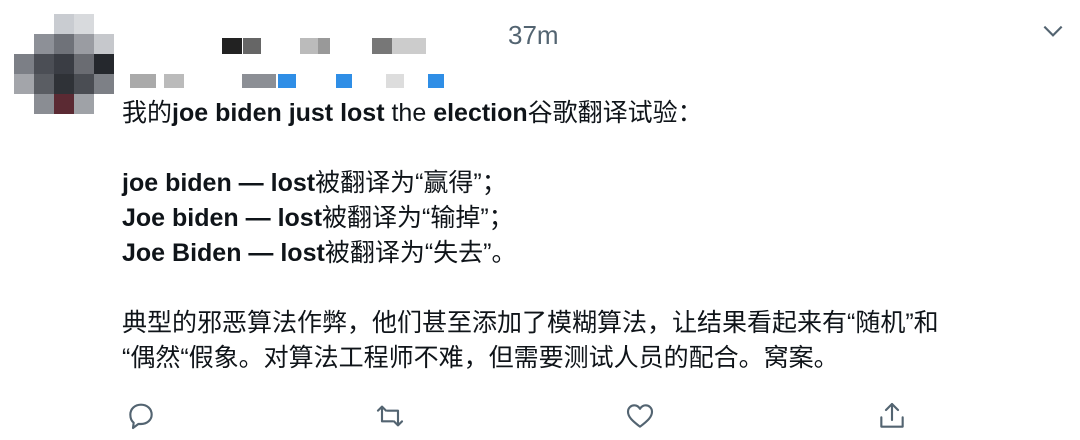  Describe the element at coordinates (533, 35) in the screenshot. I see `timestamp: 37m` at that location.